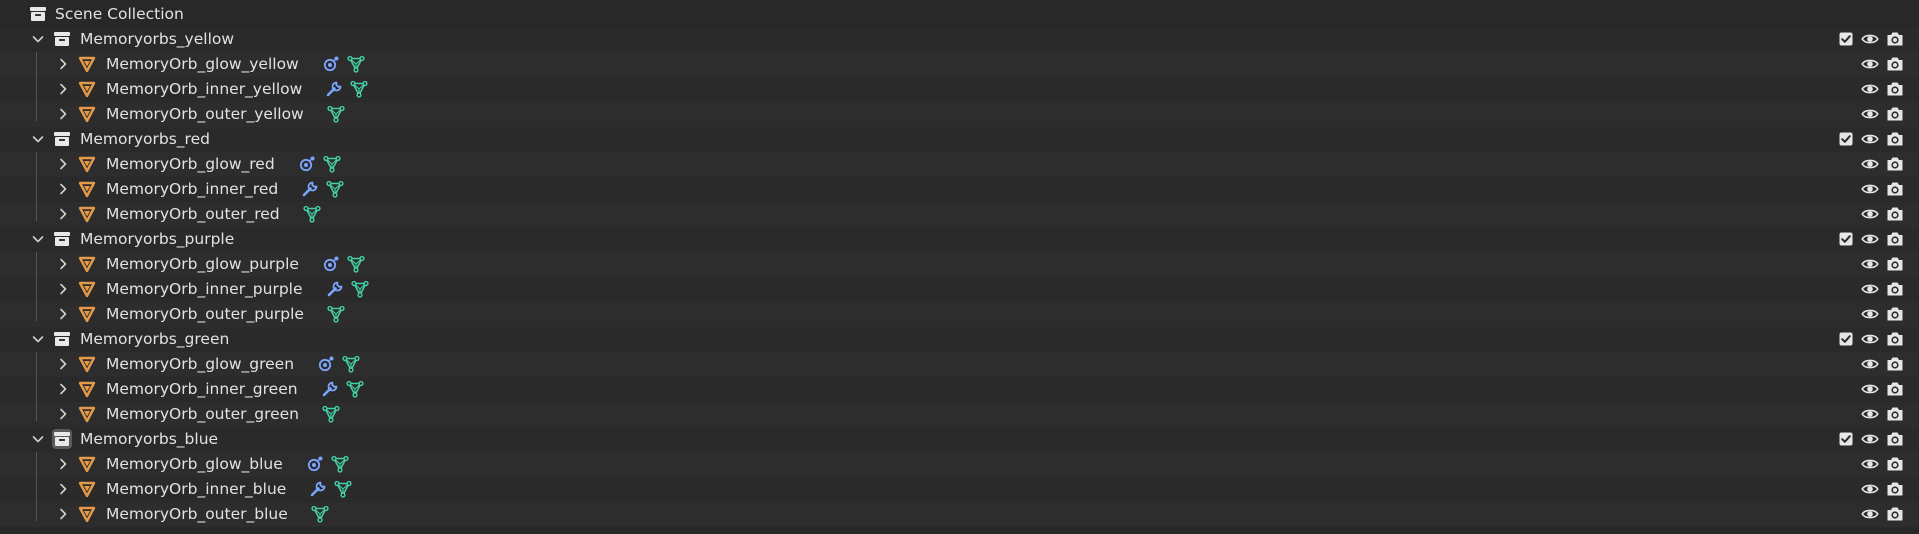 The height and width of the screenshot is (534, 1919). What do you see at coordinates (202, 264) in the screenshot?
I see `object-label: MemoryOrb_glow_purple` at bounding box center [202, 264].